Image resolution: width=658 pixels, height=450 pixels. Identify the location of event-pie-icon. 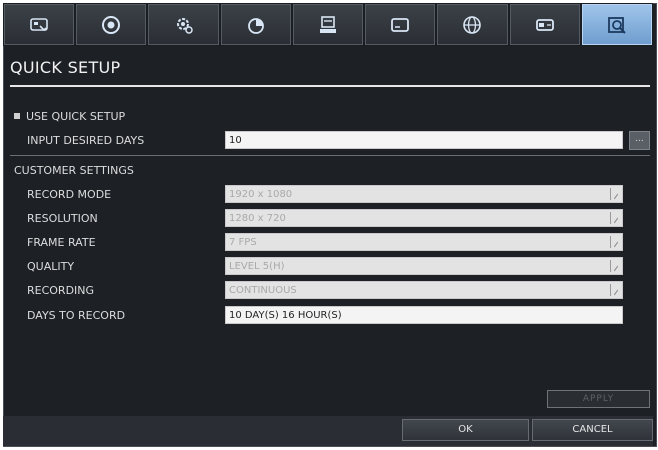
(255, 25).